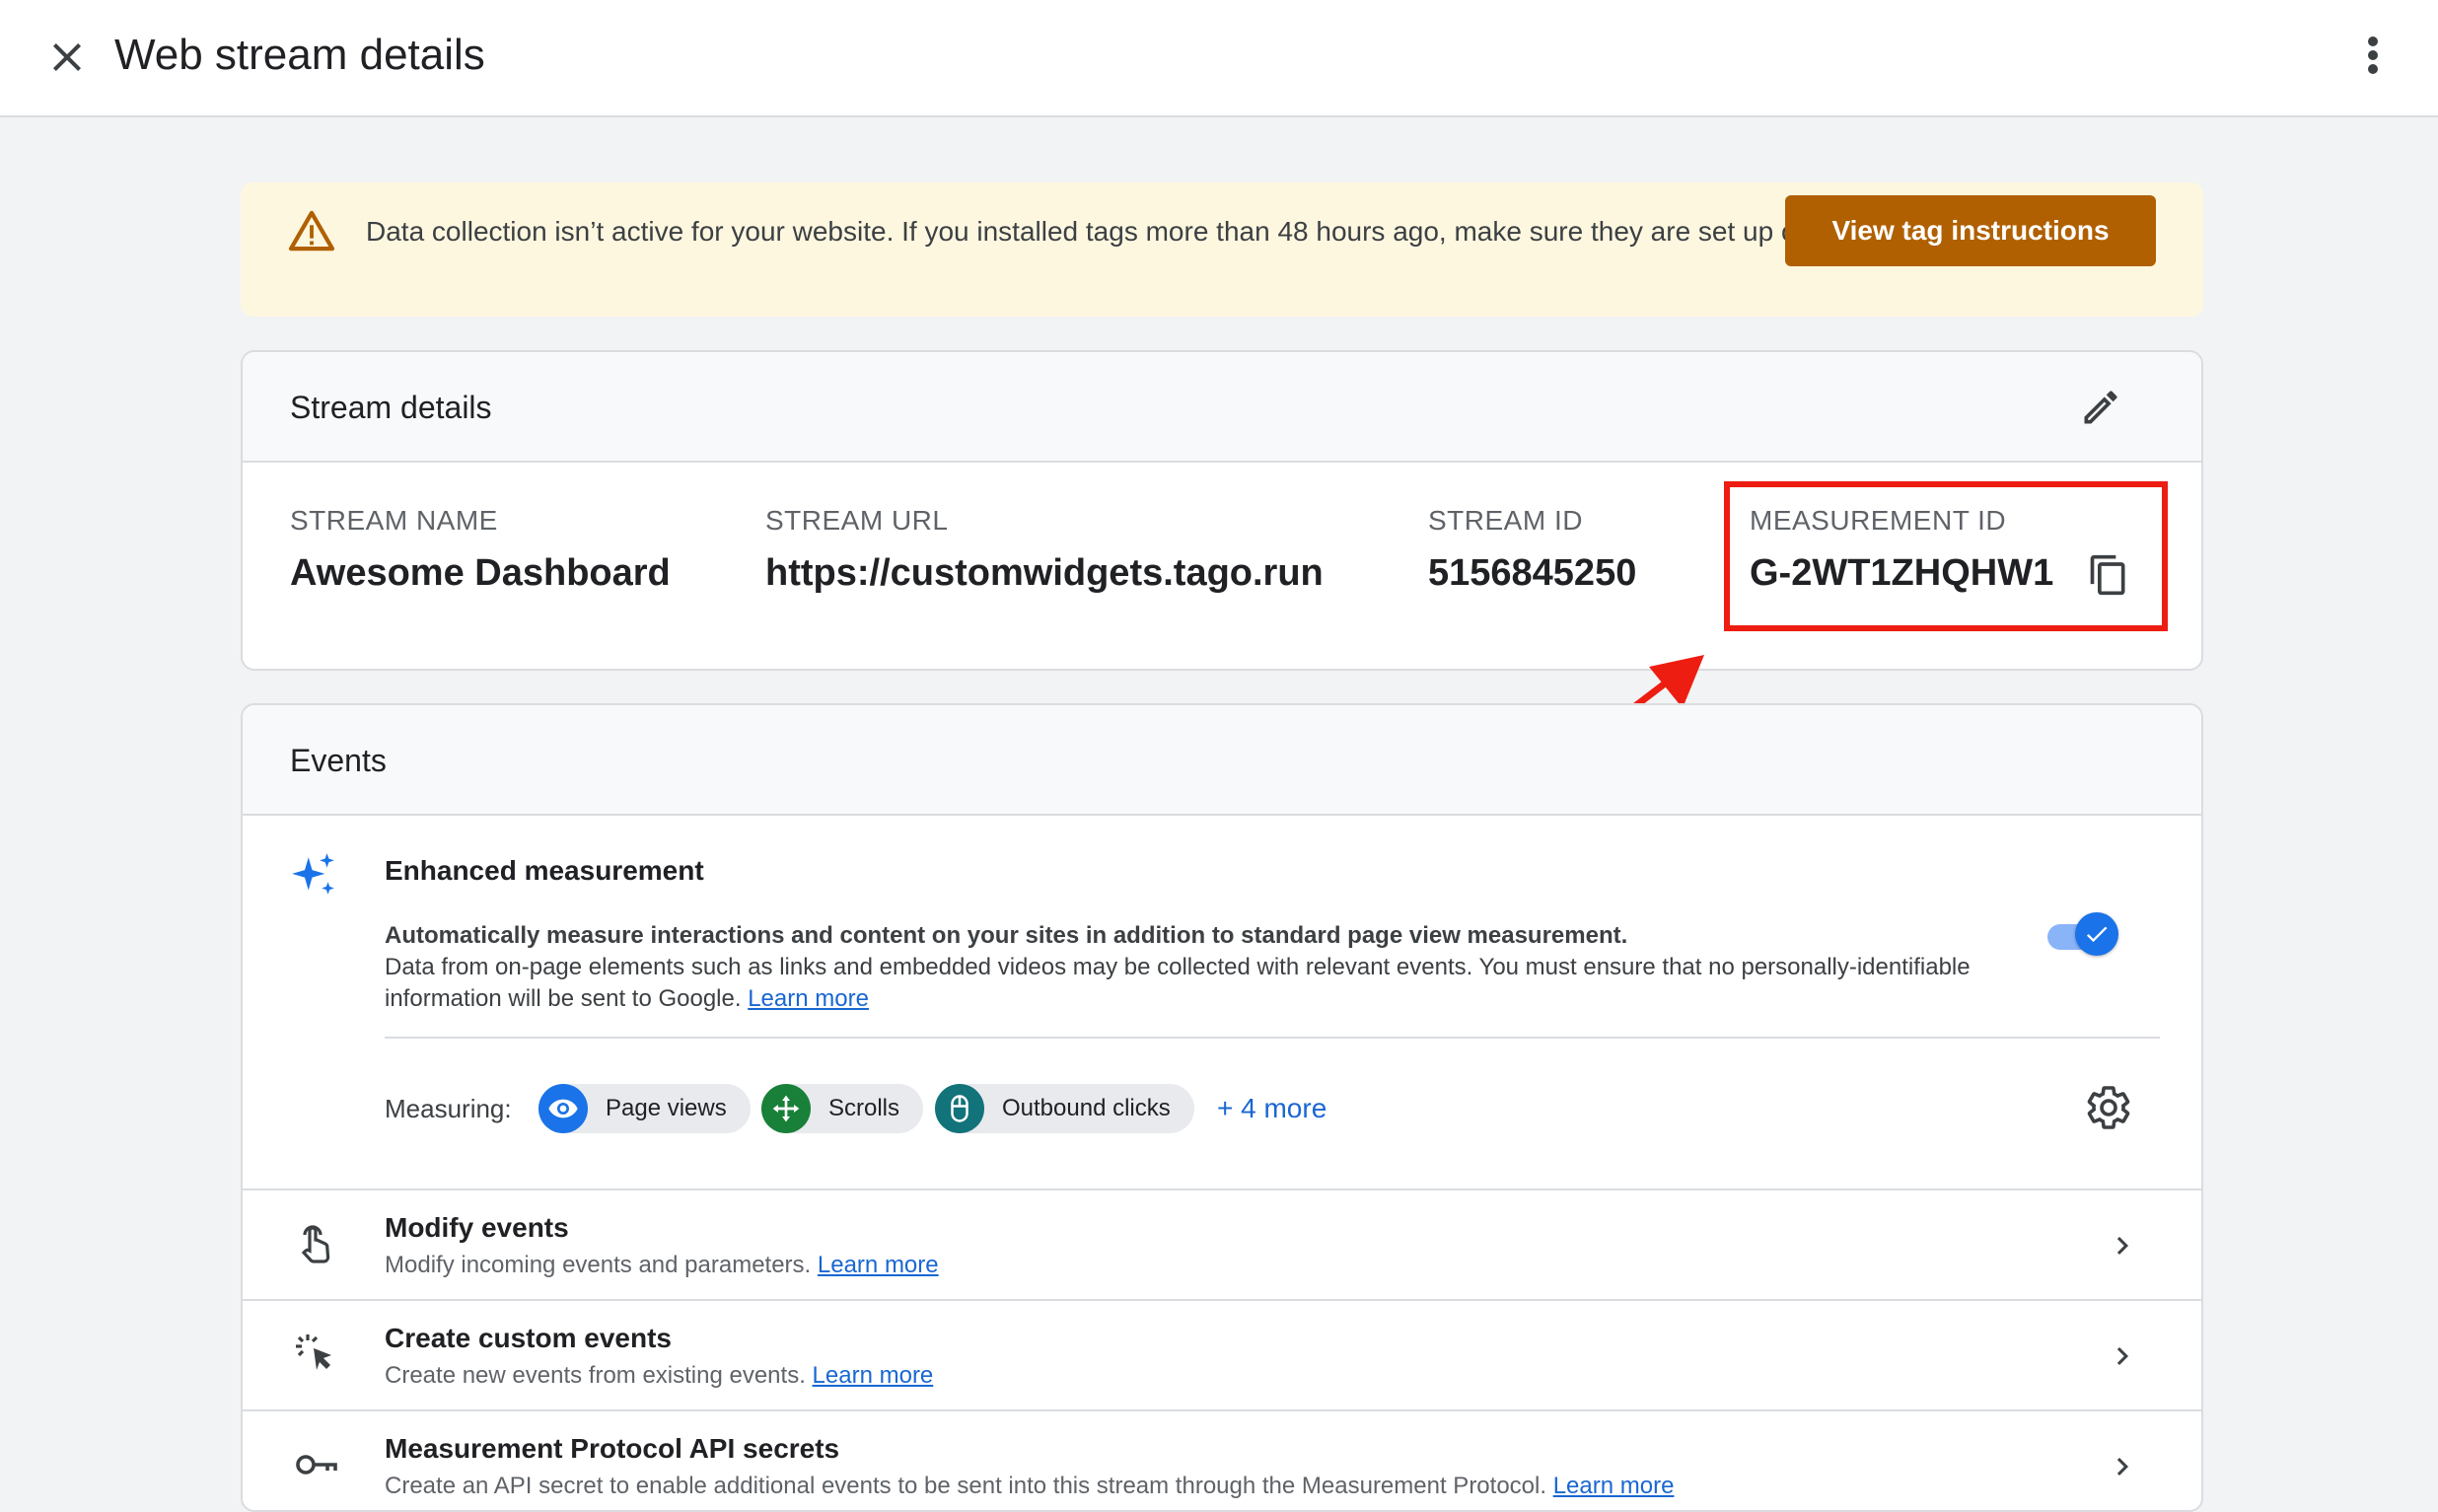 The height and width of the screenshot is (1512, 2438). What do you see at coordinates (808, 998) in the screenshot?
I see `enhanced-learn-more-link: Learn more` at bounding box center [808, 998].